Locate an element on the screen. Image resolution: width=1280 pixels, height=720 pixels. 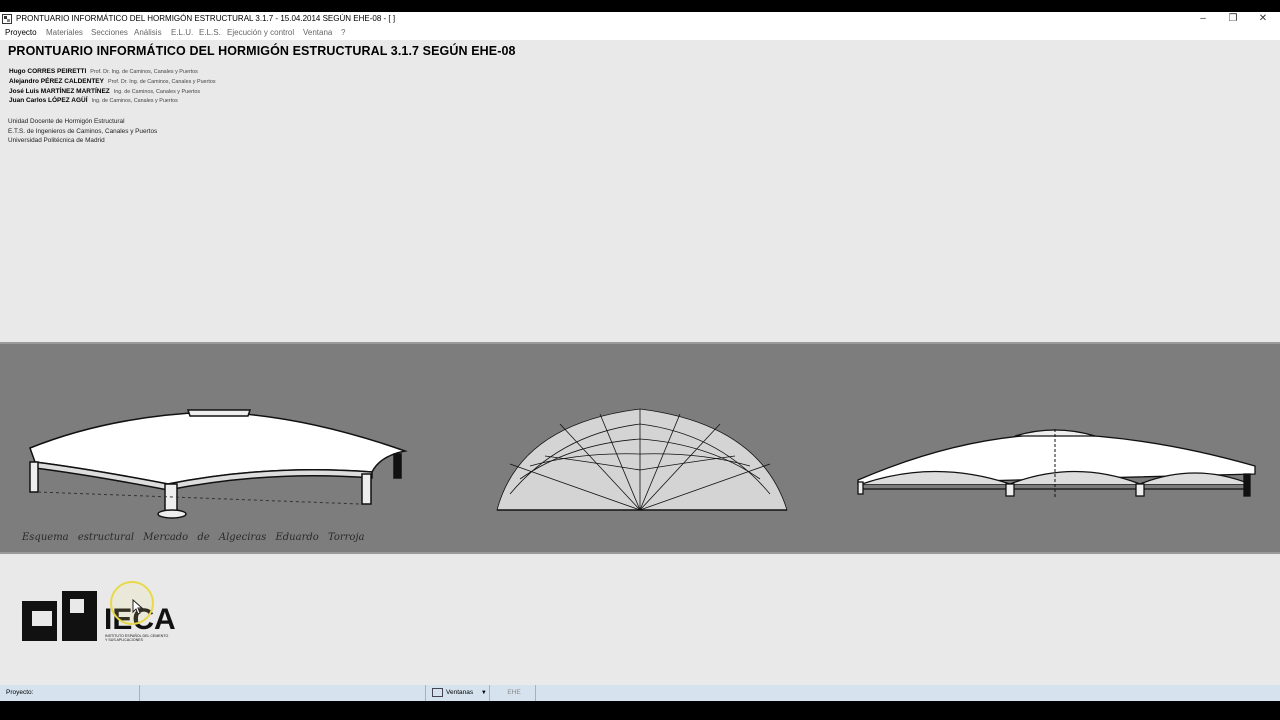
menu-ventana: Ventana is located at coordinates (317, 33).